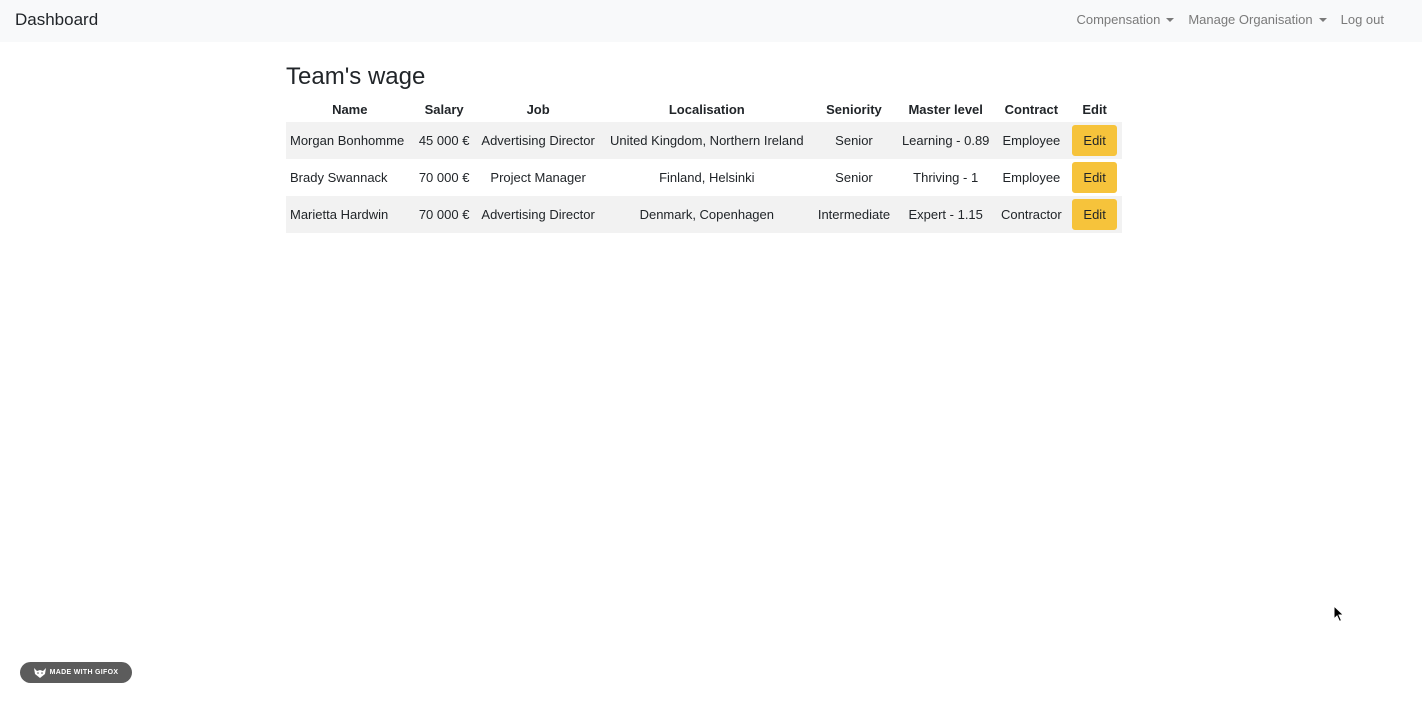 Image resolution: width=1422 pixels, height=703 pixels. I want to click on cell-master-level: Learning - 0.89, so click(945, 140).